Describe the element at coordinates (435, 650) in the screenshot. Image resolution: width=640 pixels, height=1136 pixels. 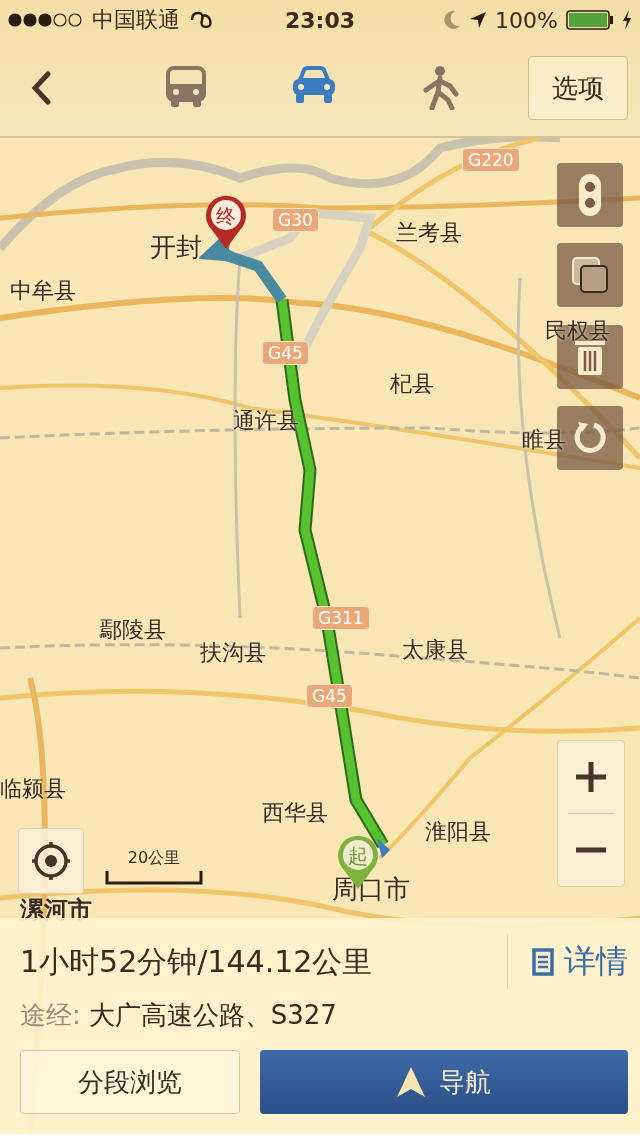
I see `place-label: 太康县` at that location.